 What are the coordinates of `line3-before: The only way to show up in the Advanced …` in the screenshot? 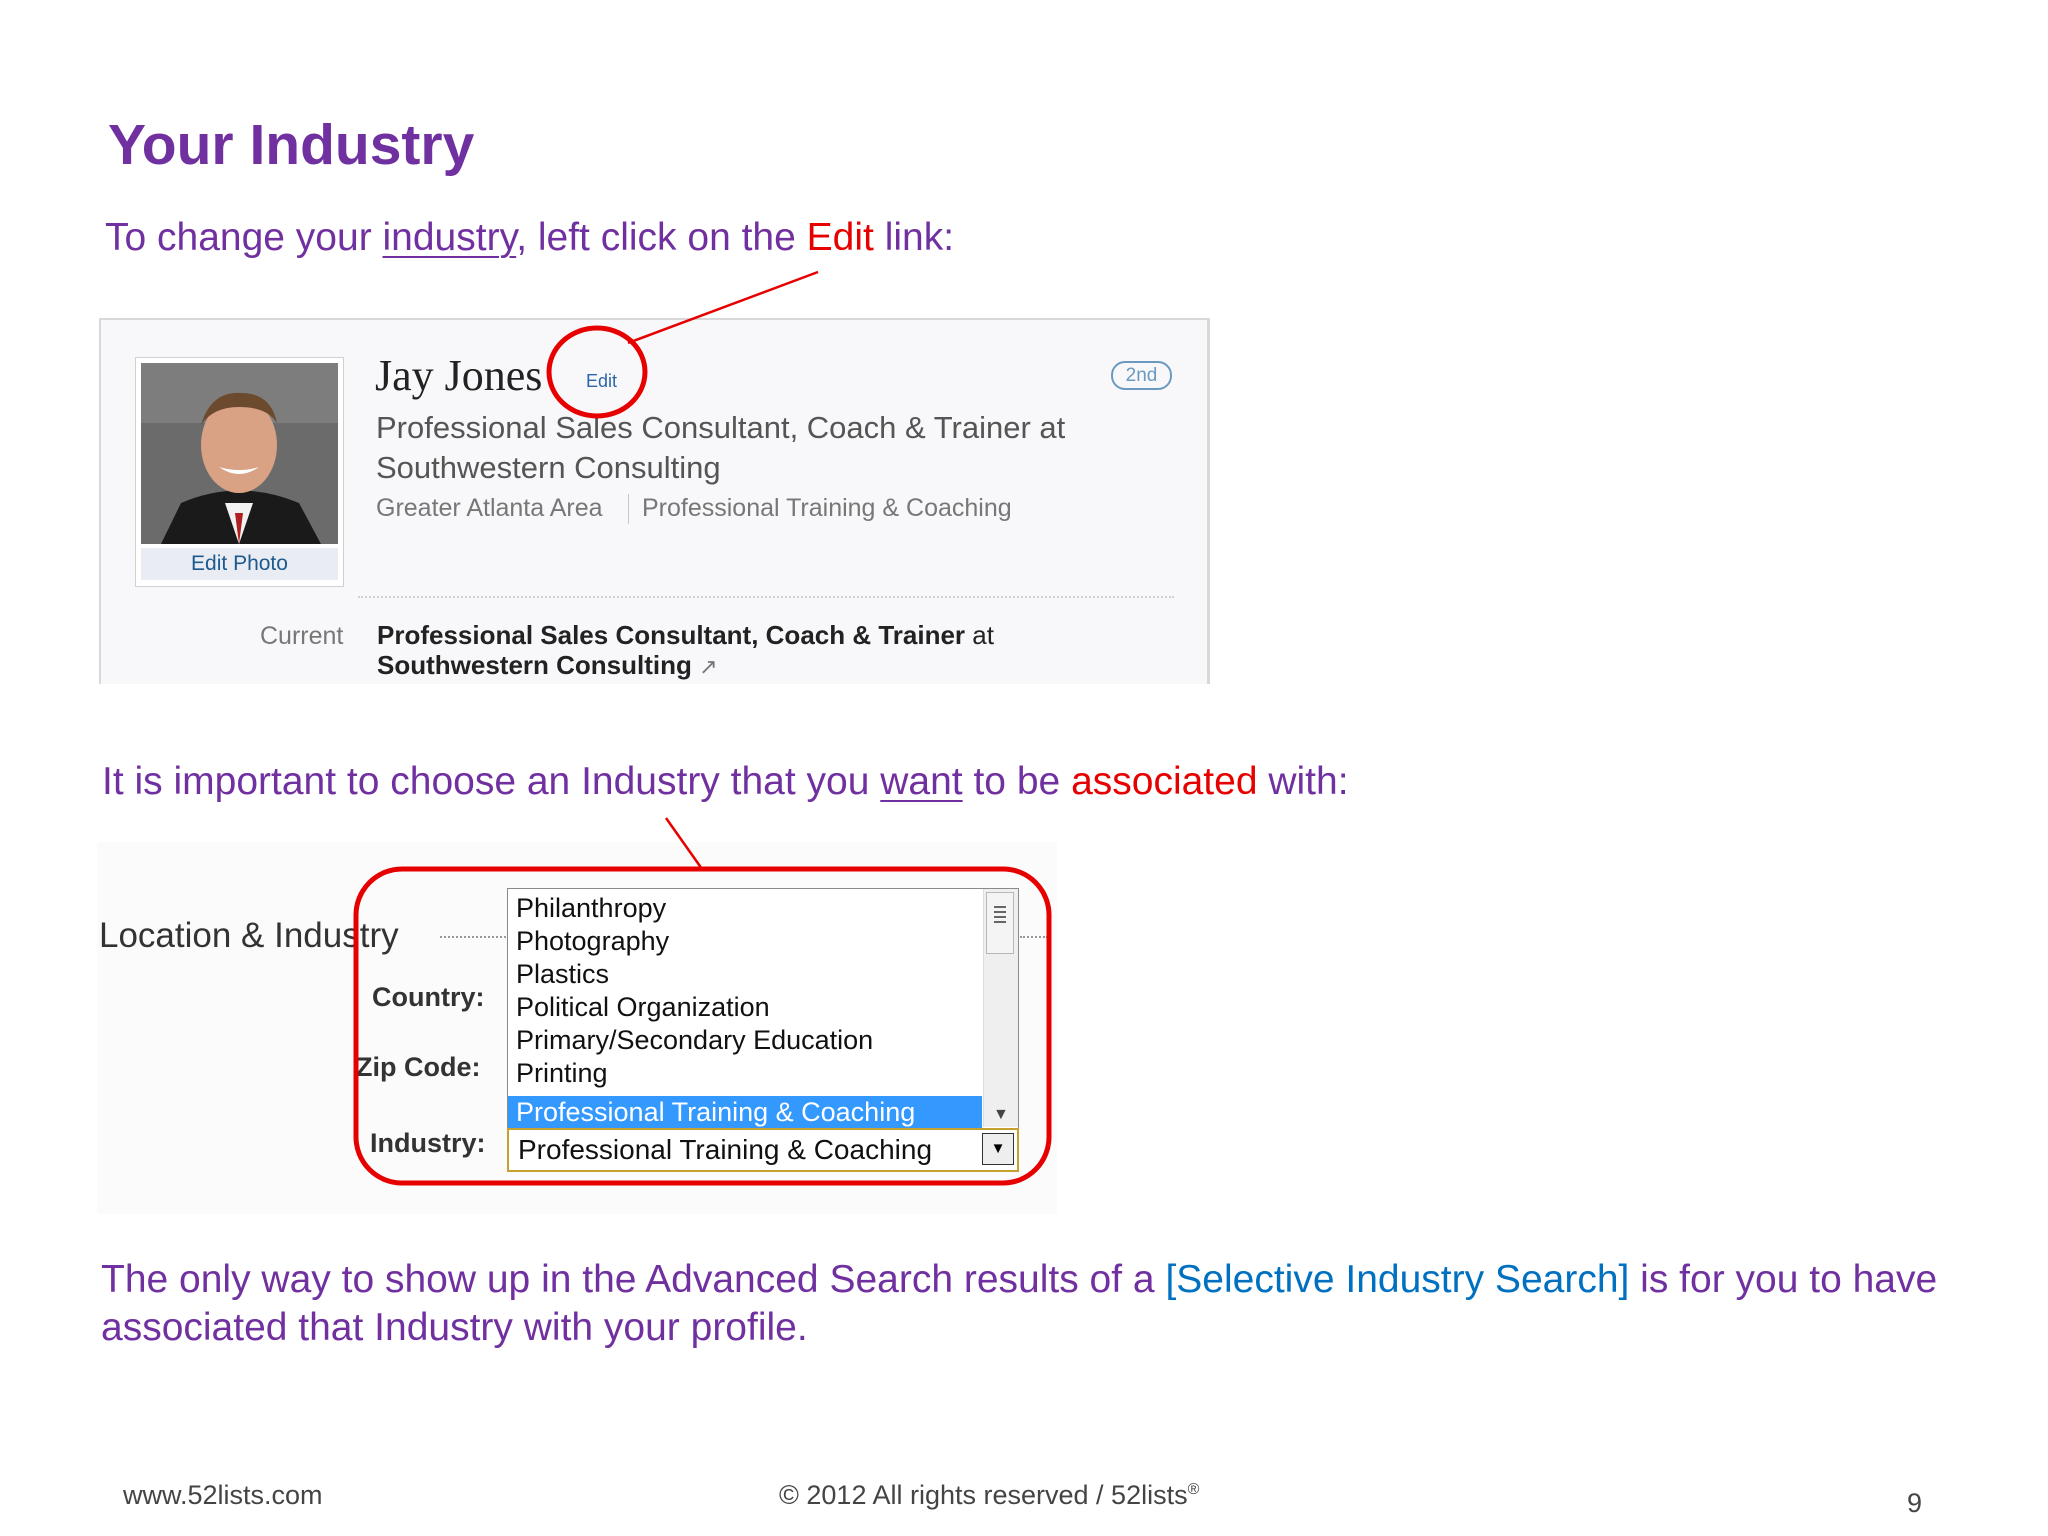 It's located at (633, 1279).